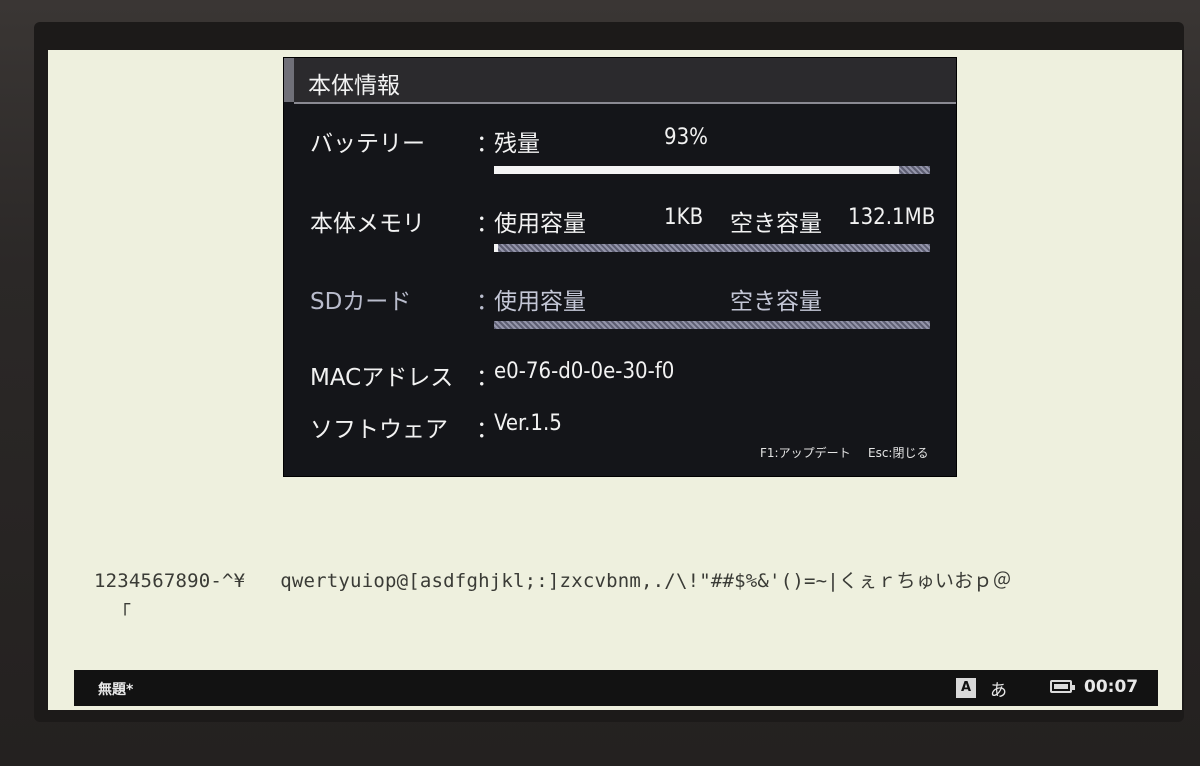 The width and height of the screenshot is (1200, 766). I want to click on sd-free-label: 空き容量, so click(776, 302).